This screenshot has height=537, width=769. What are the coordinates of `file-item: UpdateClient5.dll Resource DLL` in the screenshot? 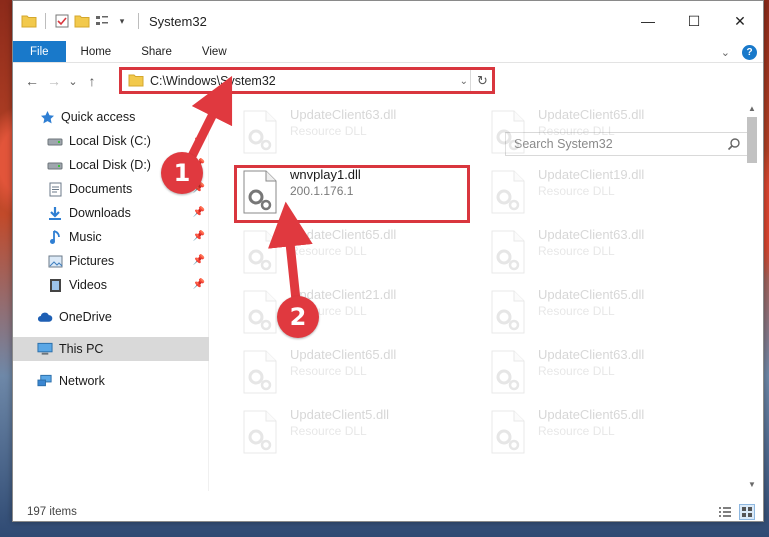 It's located at (354, 433).